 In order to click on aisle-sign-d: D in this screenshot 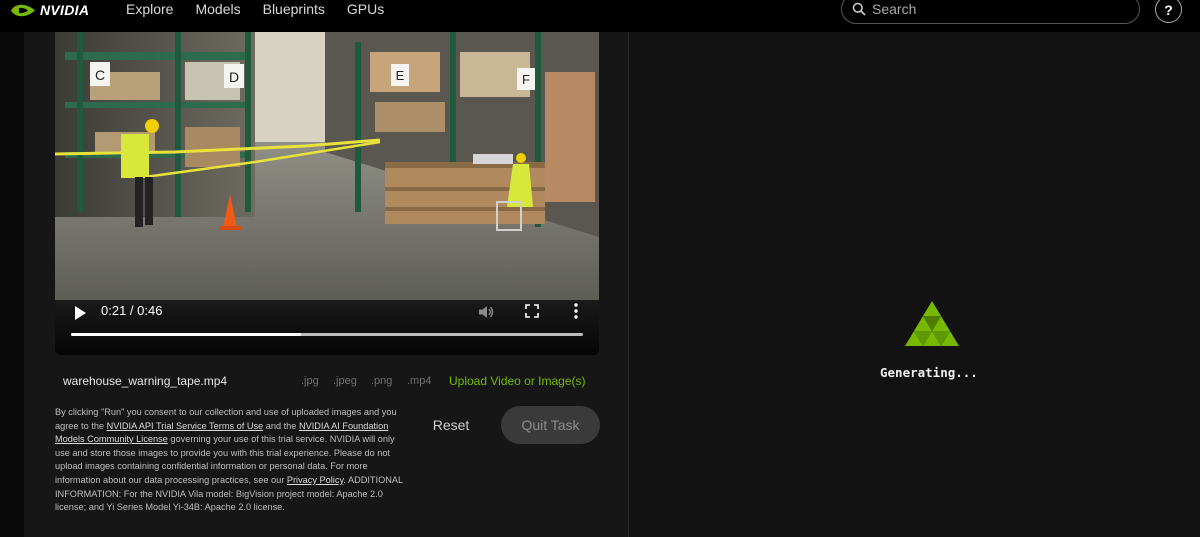, I will do `click(234, 77)`.